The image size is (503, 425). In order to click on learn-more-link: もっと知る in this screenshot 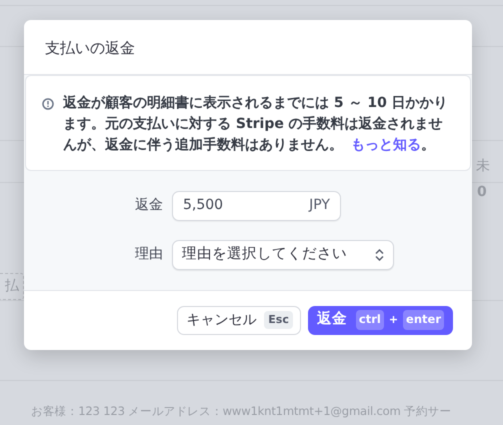, I will do `click(386, 144)`.